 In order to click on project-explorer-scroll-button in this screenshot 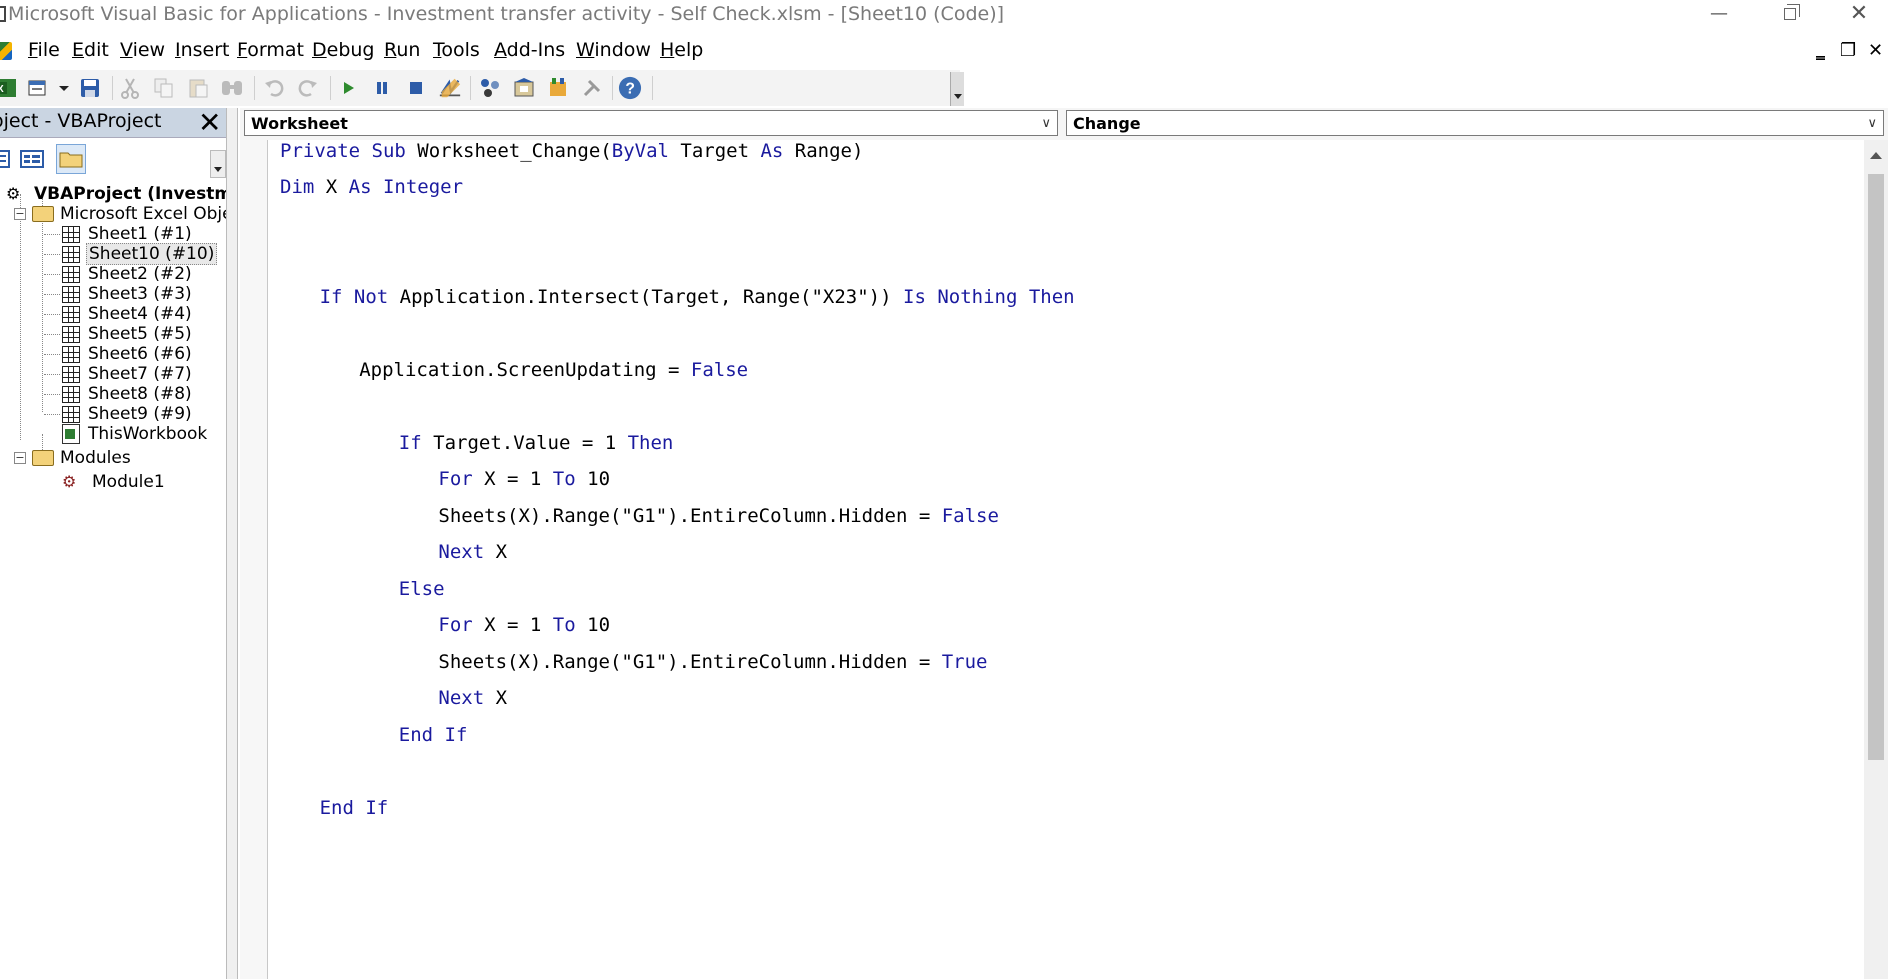, I will do `click(218, 164)`.